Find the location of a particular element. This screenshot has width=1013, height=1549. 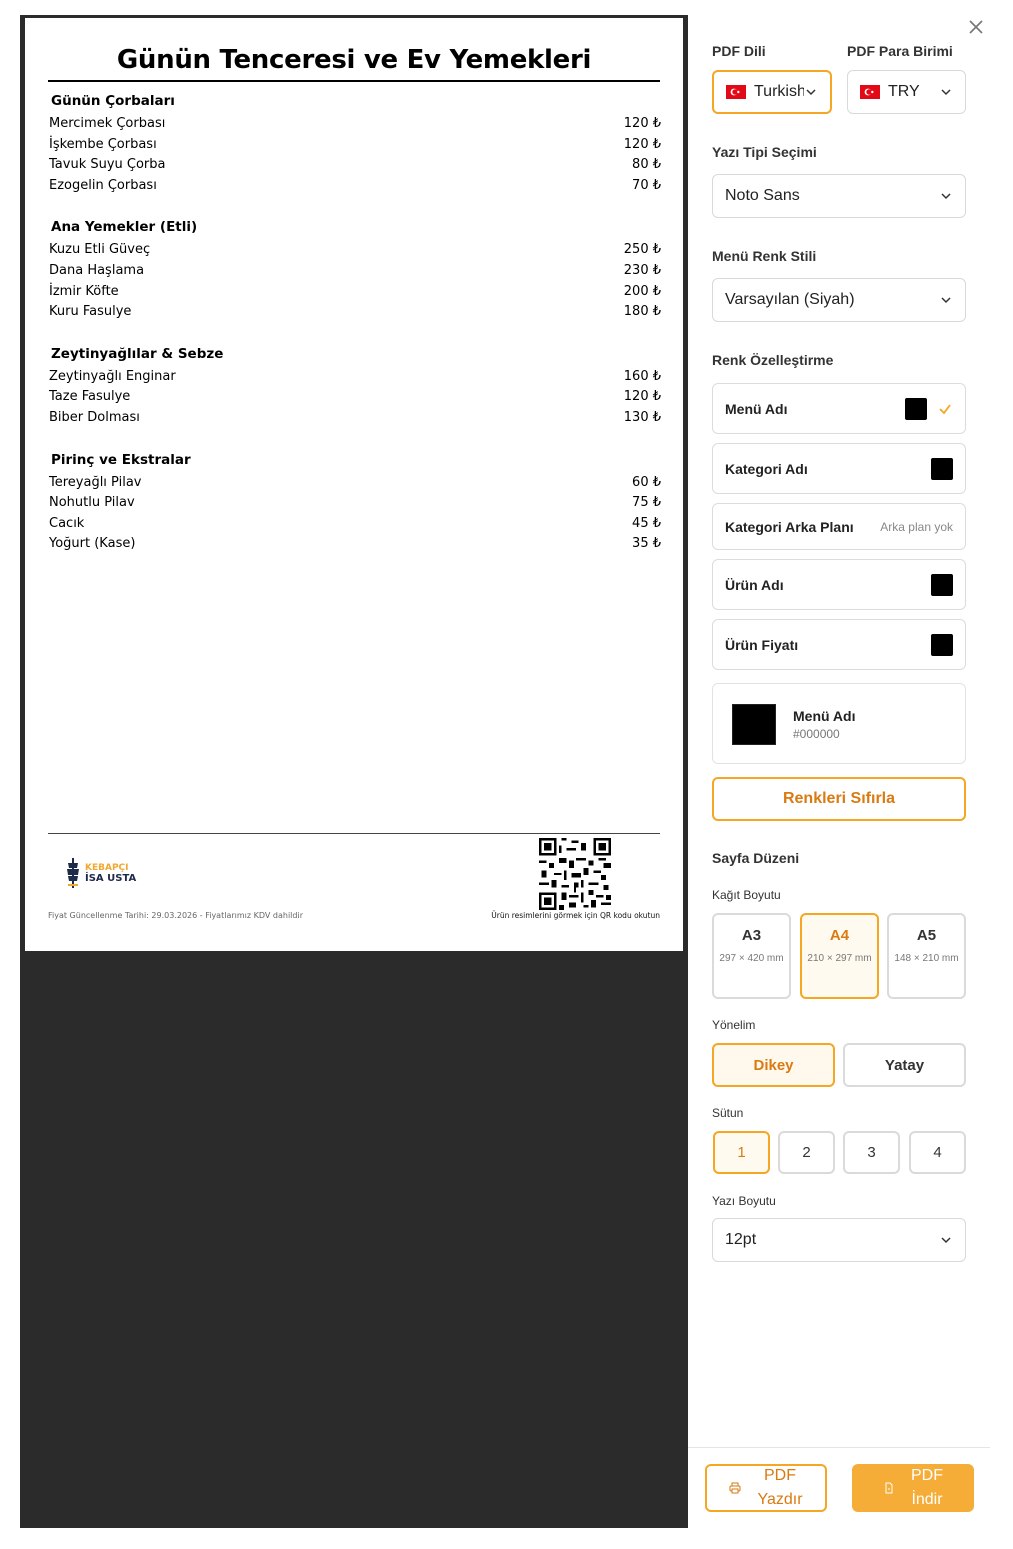

no-background-note: Arka plan yok is located at coordinates (916, 526).